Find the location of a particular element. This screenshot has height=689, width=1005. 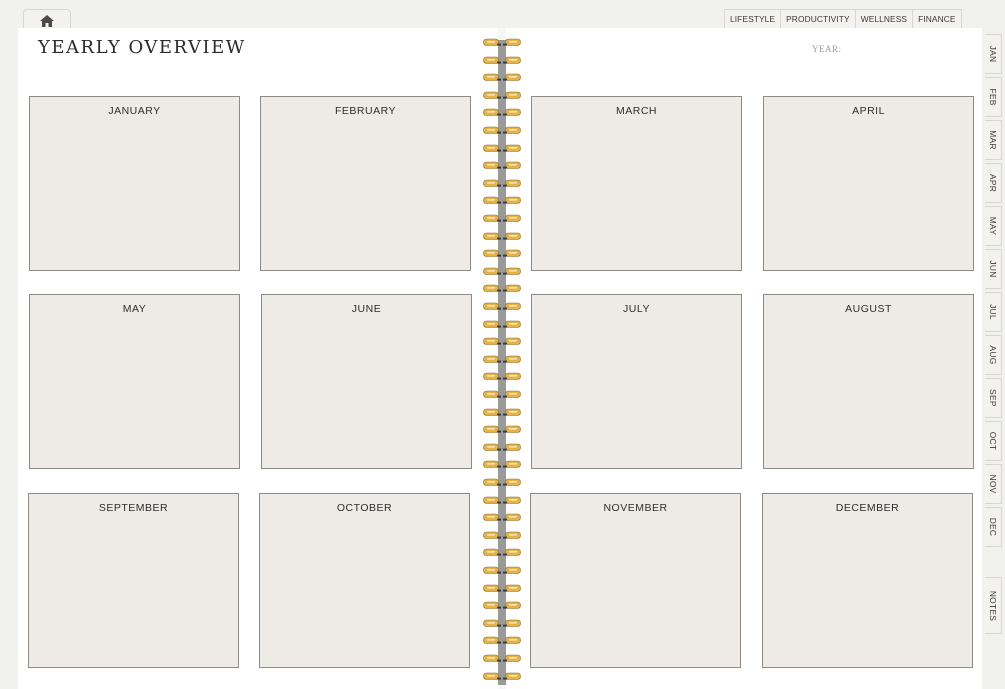

month-box-april: APRIL is located at coordinates (868, 183).